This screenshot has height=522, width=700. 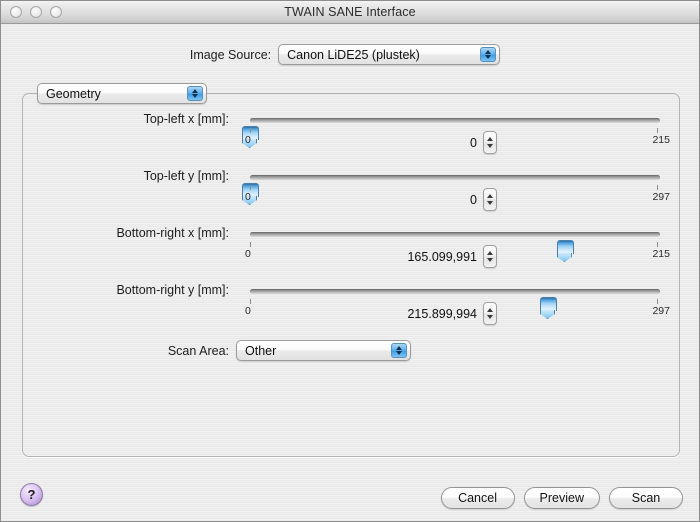 I want to click on slider-row-top-left-y: Top-left y [mm]: 0 297 0, so click(x=351, y=190).